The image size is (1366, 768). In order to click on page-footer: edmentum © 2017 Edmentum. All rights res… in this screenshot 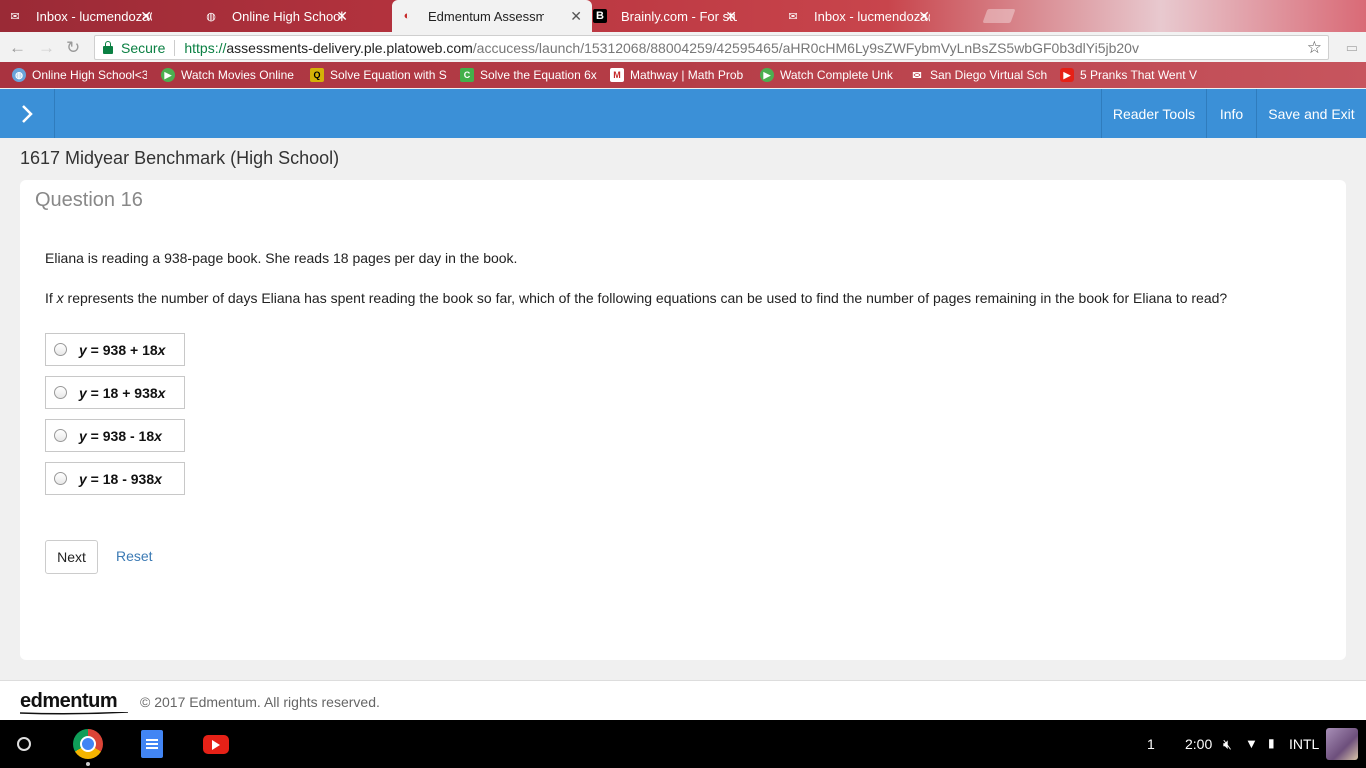, I will do `click(683, 700)`.